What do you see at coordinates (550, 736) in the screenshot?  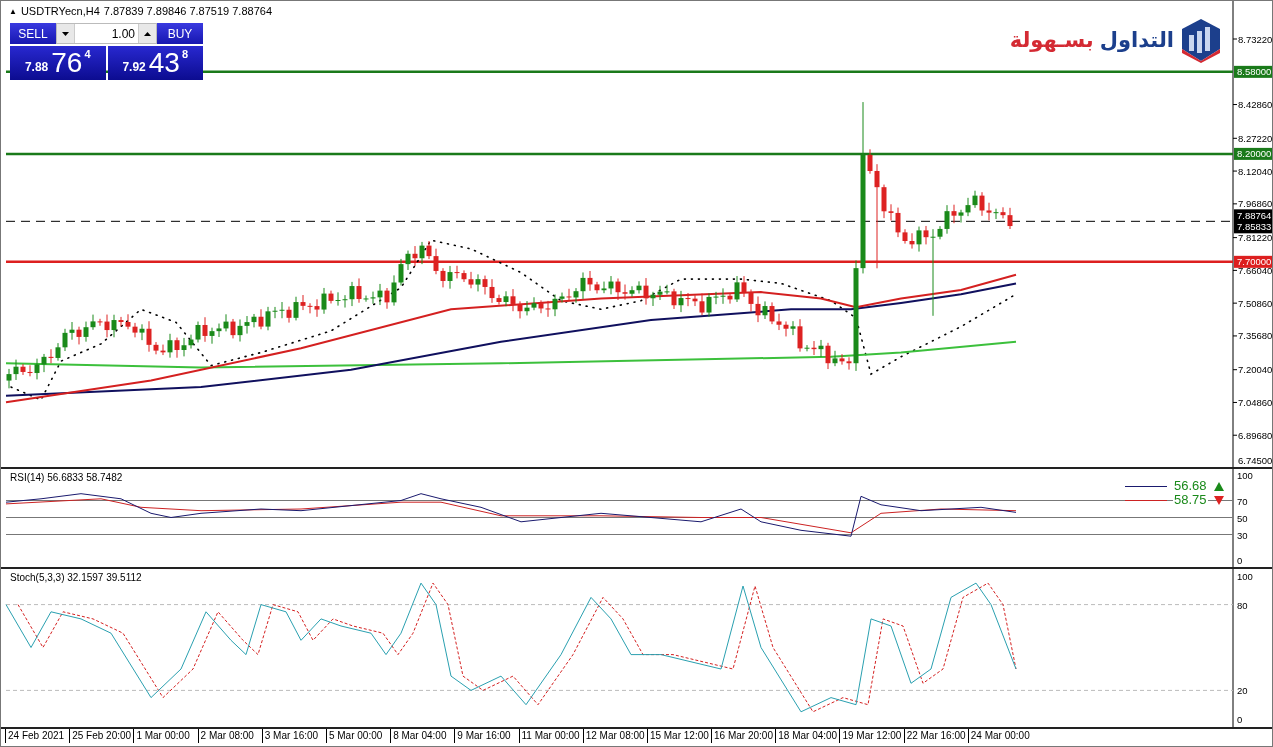 I see `time-axis-label: 11 Mar 00:00` at bounding box center [550, 736].